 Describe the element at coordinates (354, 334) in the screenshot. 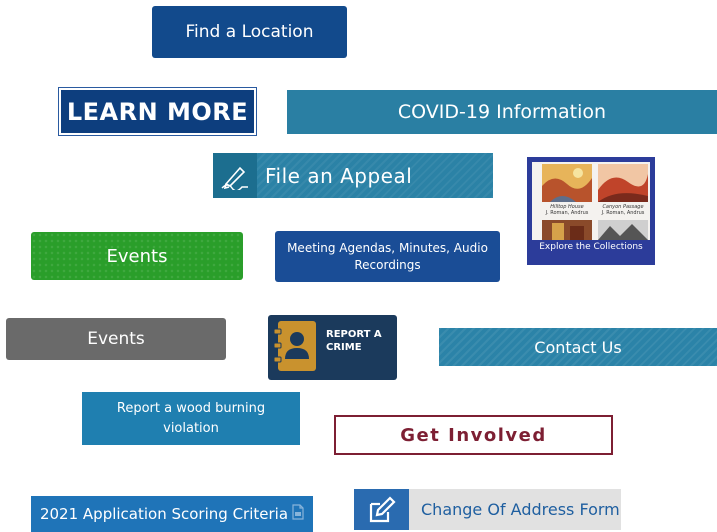

I see `report-crime-line1: REPORT A` at that location.